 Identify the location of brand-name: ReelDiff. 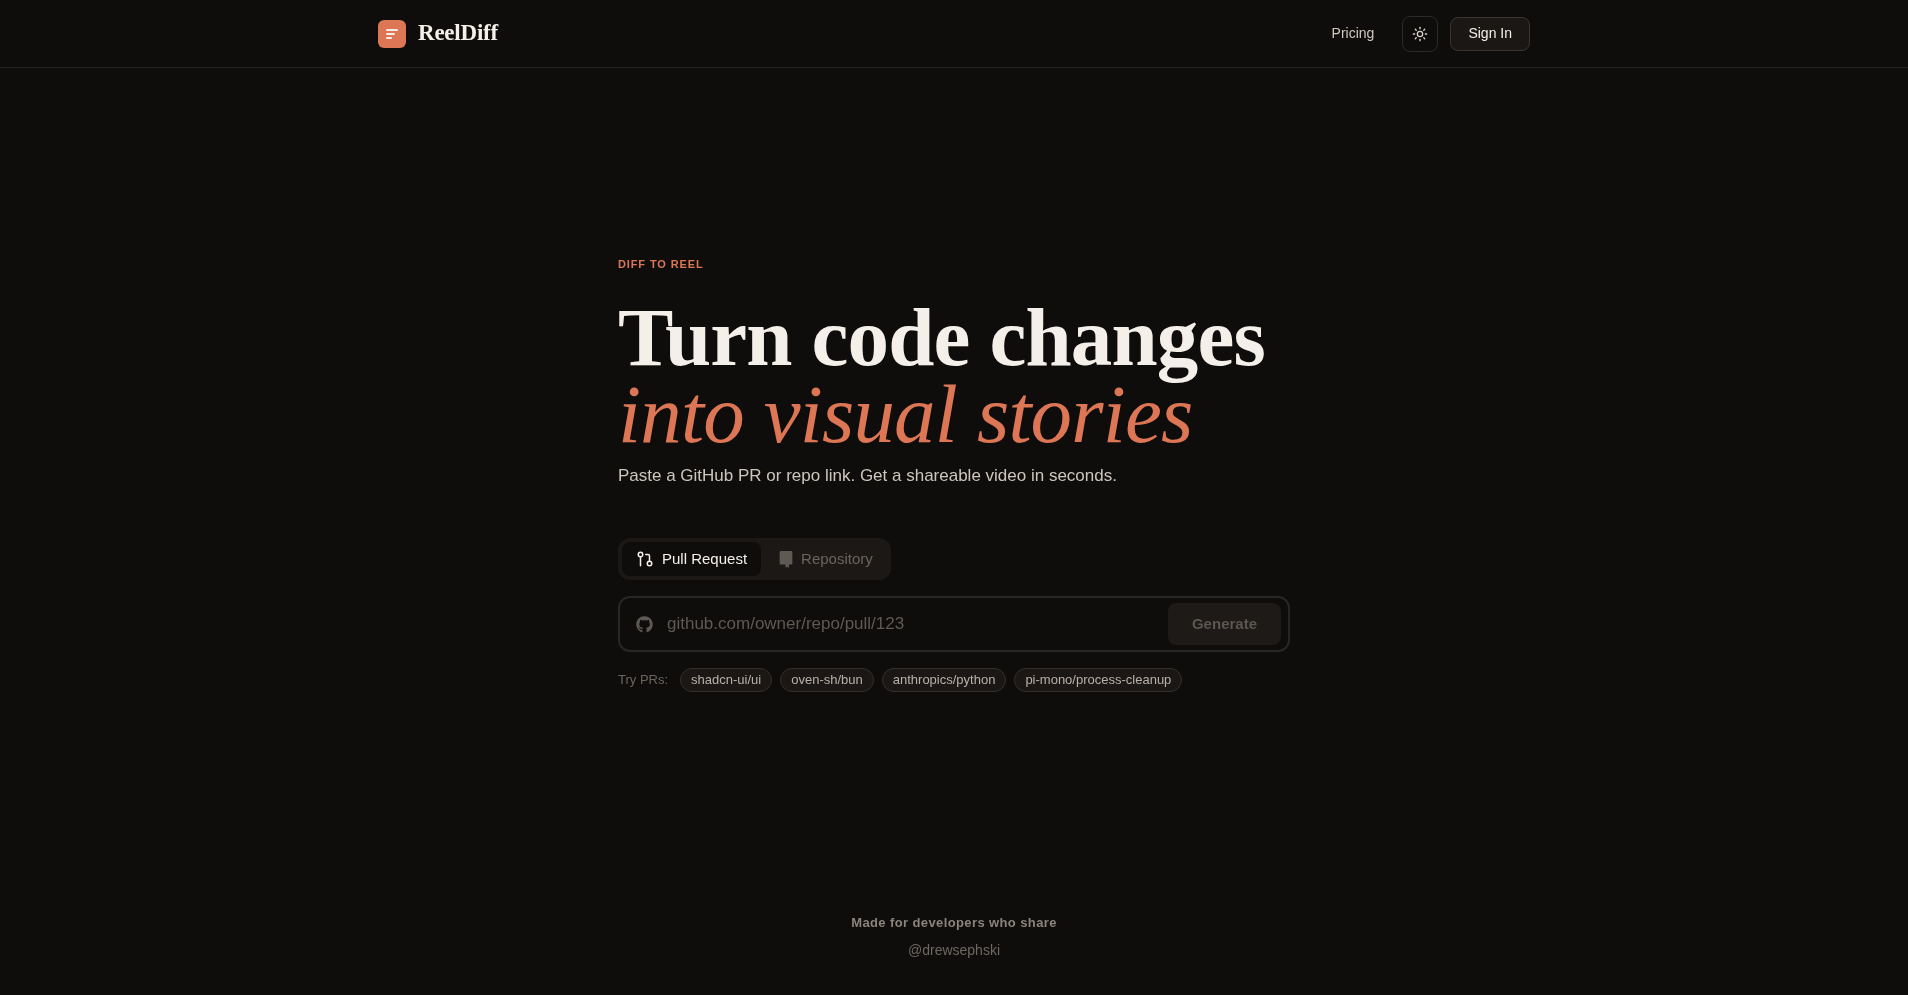
(458, 33).